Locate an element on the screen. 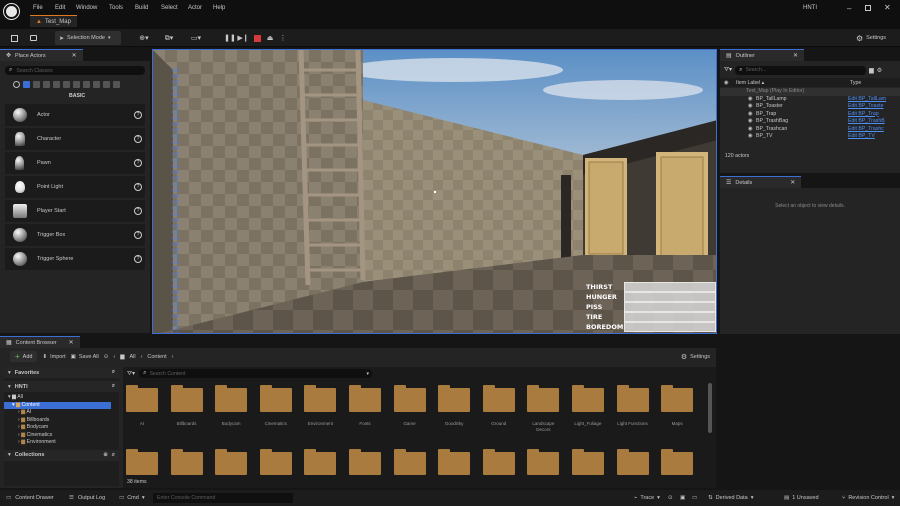  outliner-row: ◉ BP_TallLamp Edit BP_TallLam is located at coordinates (810, 100).